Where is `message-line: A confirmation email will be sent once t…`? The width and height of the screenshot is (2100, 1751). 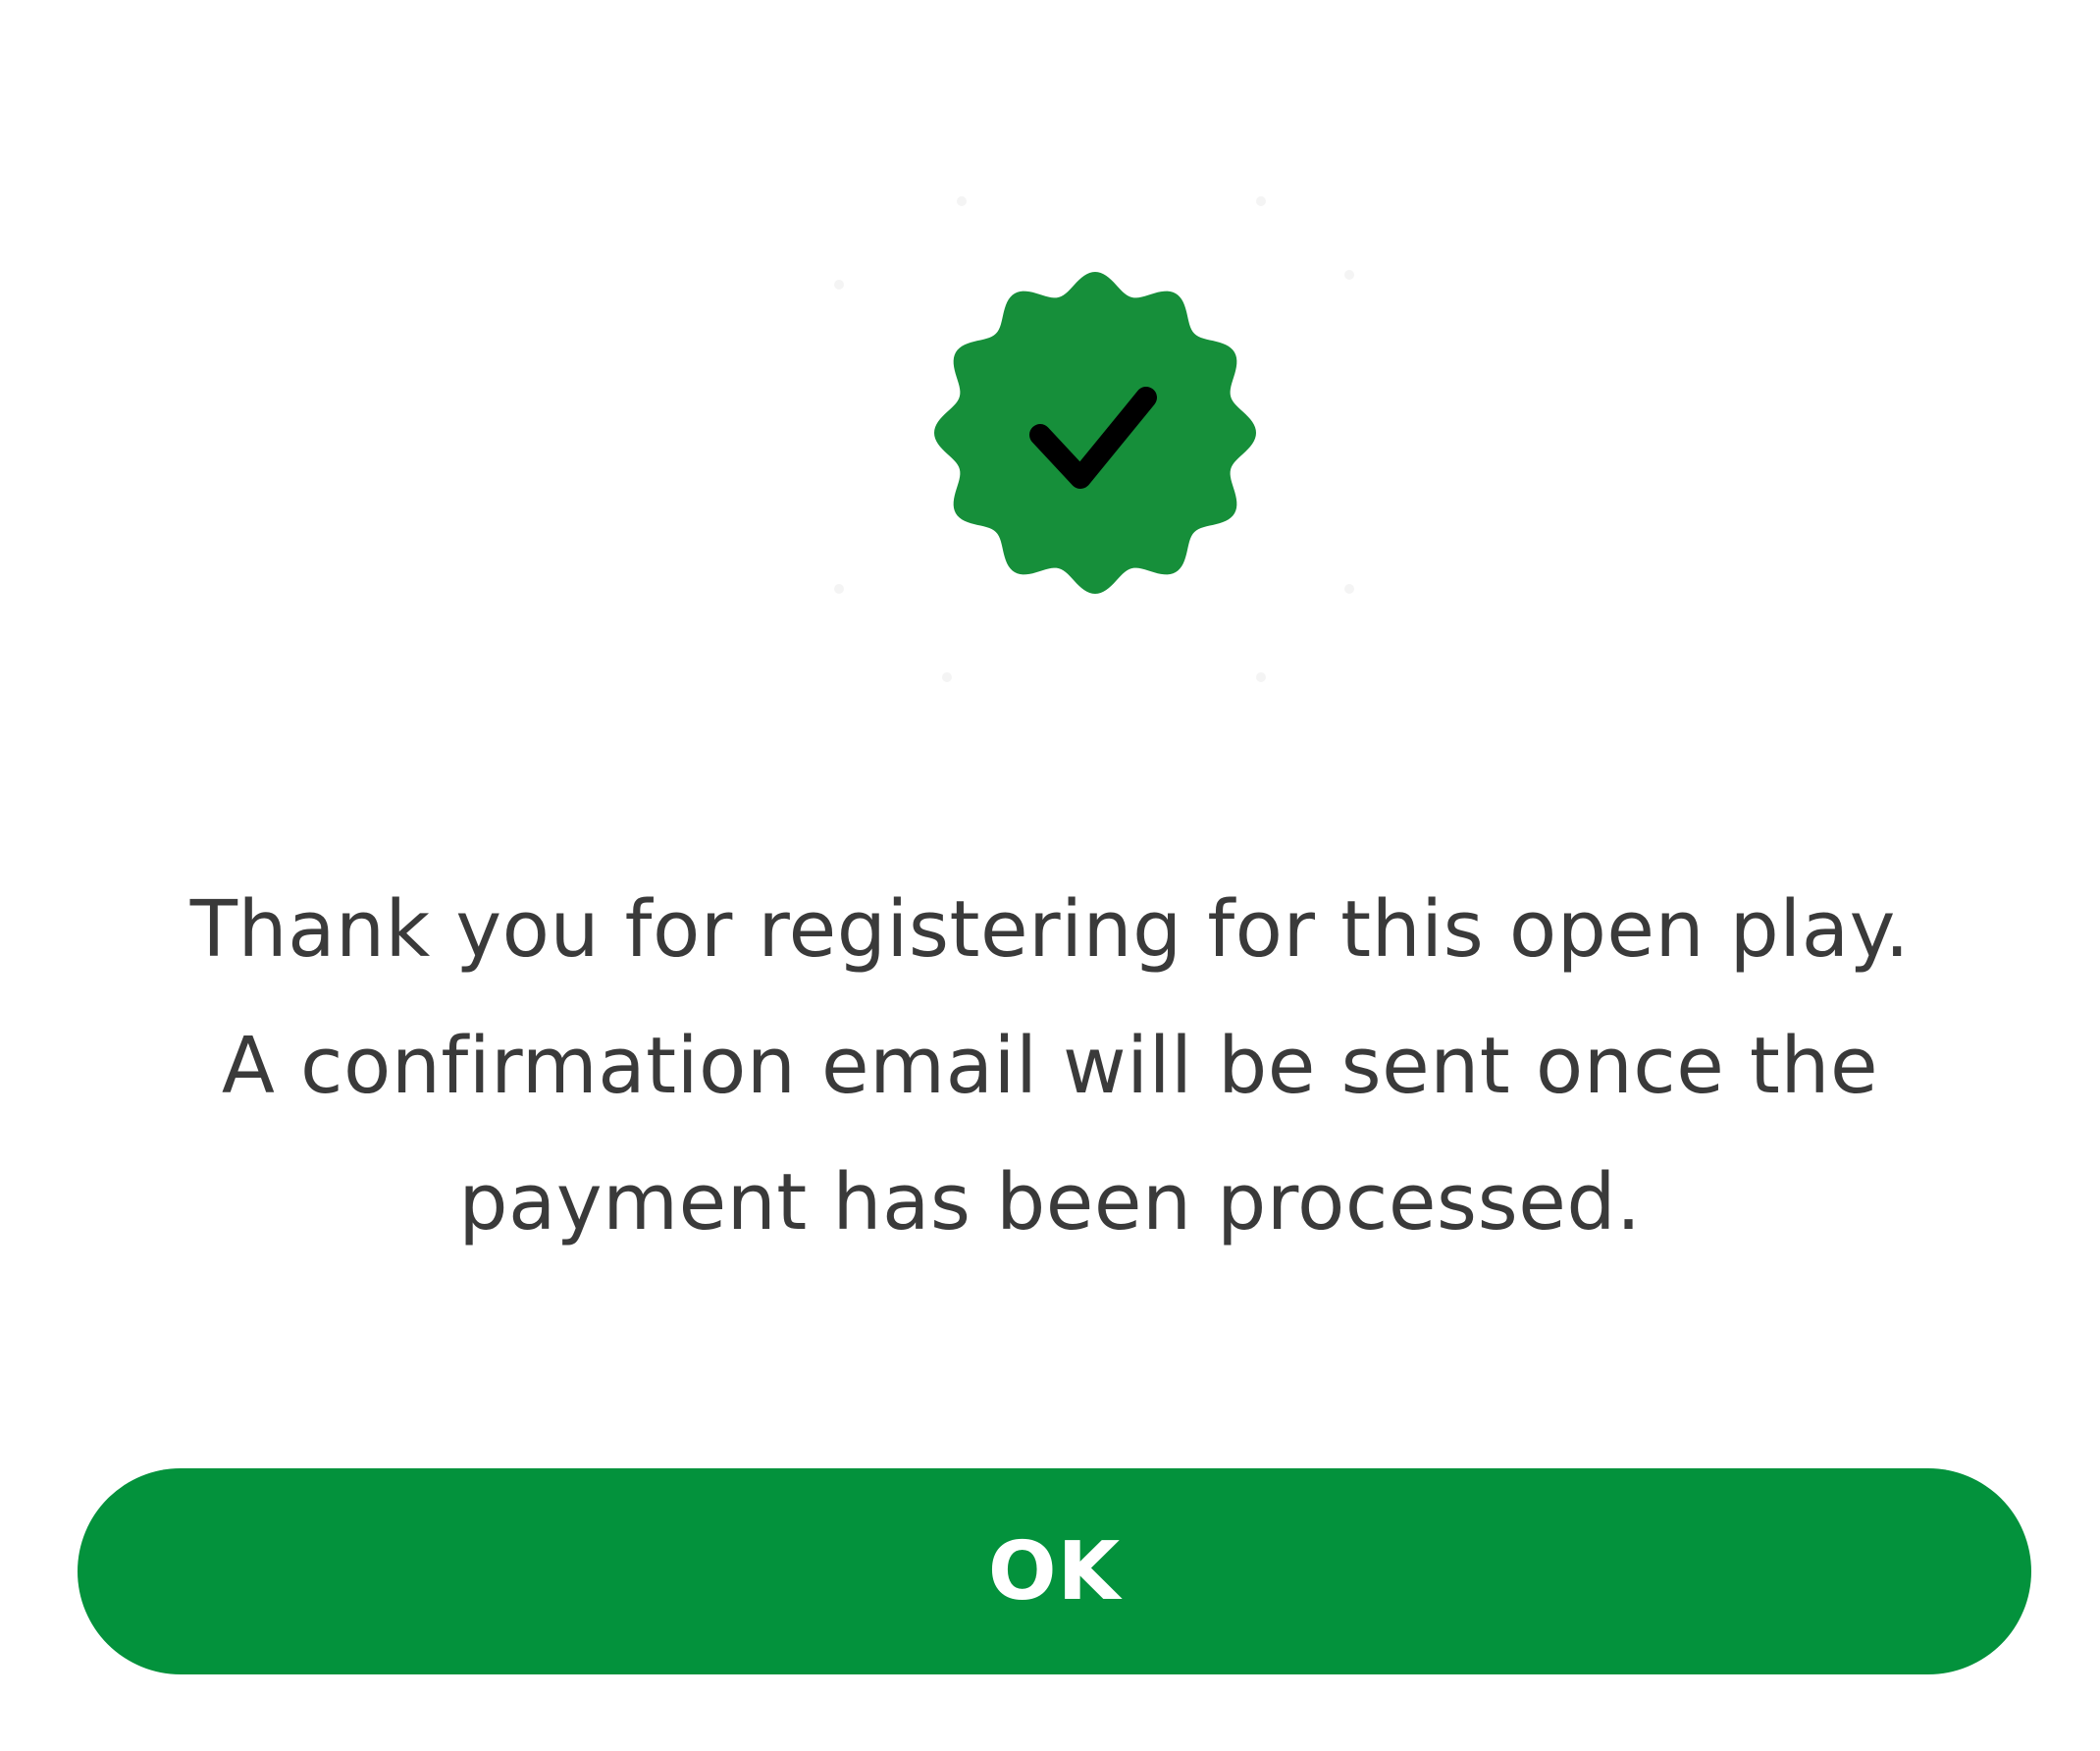
message-line: A confirmation email will be sent once t… is located at coordinates (1050, 1066).